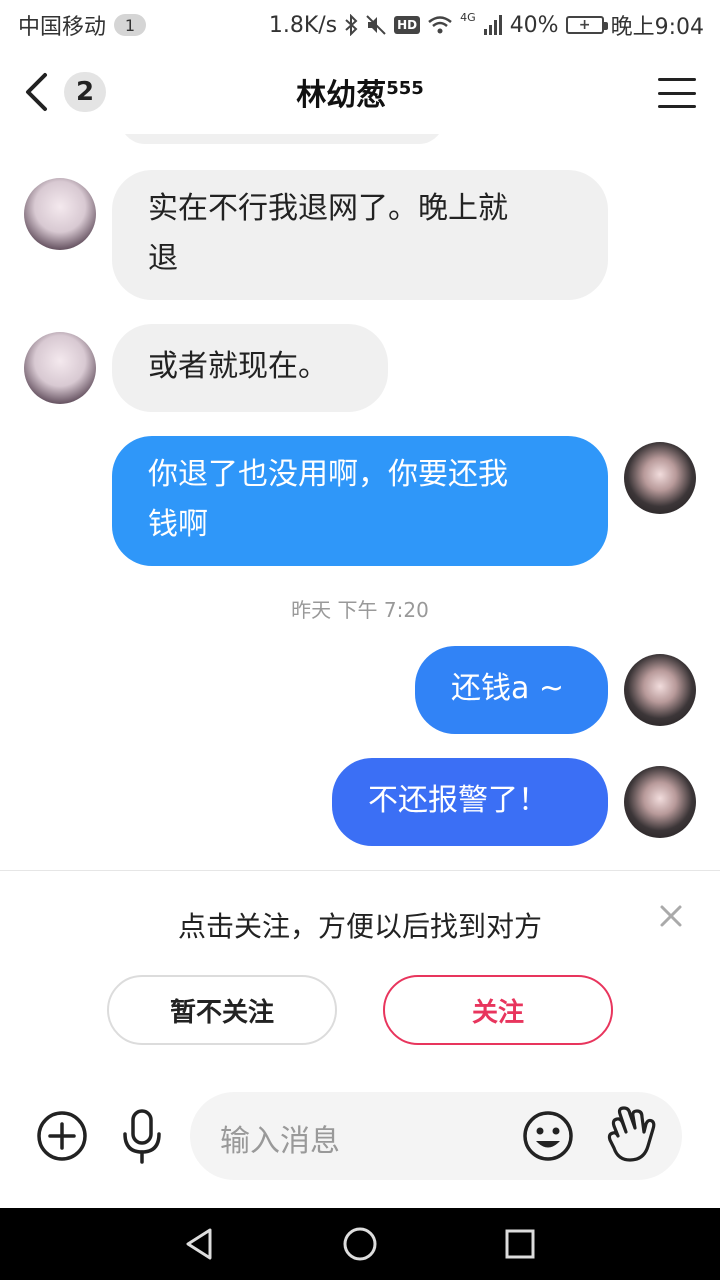 Image resolution: width=720 pixels, height=1280 pixels. I want to click on message-text: 还钱a ~, so click(508, 688).